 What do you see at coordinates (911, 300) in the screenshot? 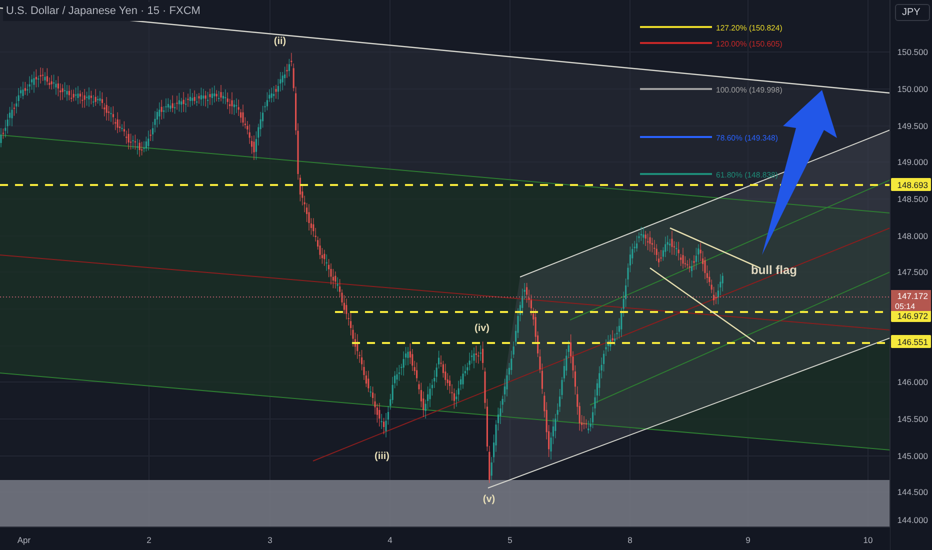
I see `current-price-tag: 147.172 05:14` at bounding box center [911, 300].